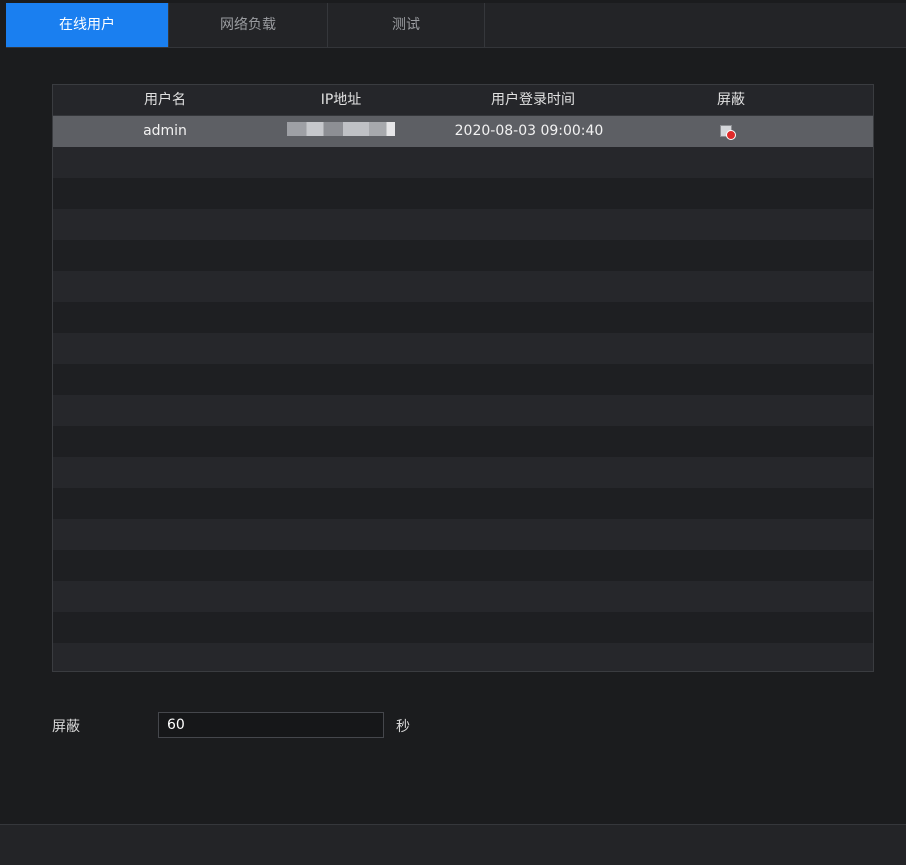  Describe the element at coordinates (406, 25) in the screenshot. I see `tab-test: 测试` at that location.